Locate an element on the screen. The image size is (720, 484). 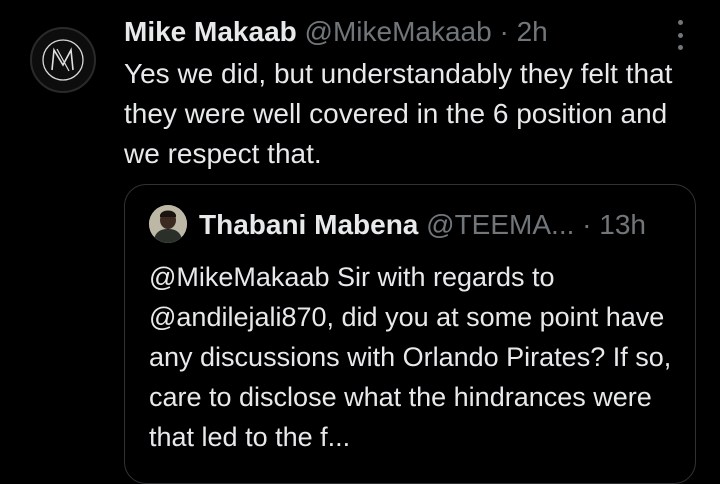
monogram-m-logo-icon is located at coordinates (63, 60).